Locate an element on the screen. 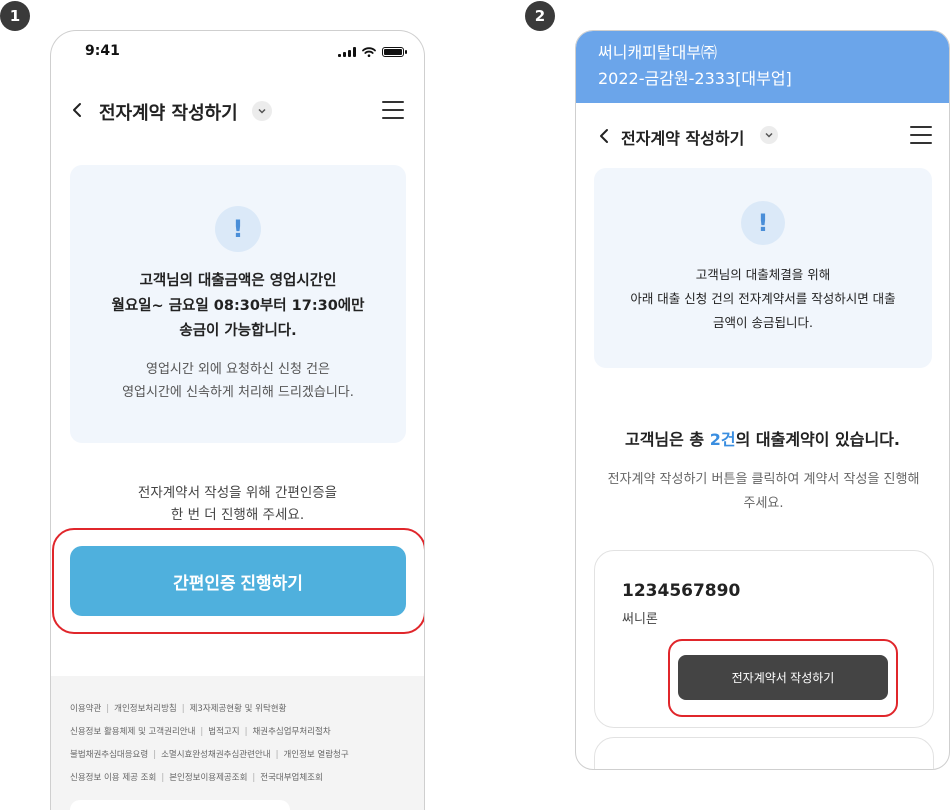 The width and height of the screenshot is (950, 810). signal-icon is located at coordinates (347, 52).